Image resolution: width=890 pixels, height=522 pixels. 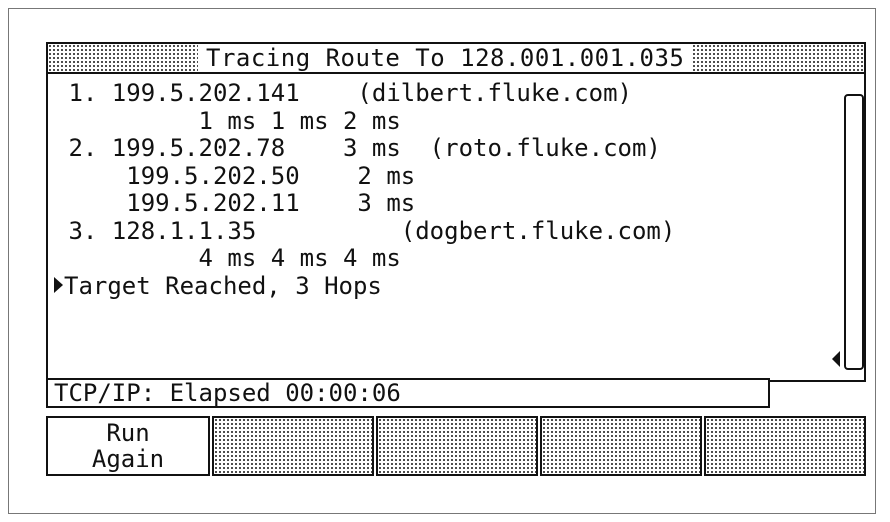 What do you see at coordinates (357, 148) in the screenshot?
I see `trace-line: 2. 199.5.202.78 3 ms (roto.fluke.com)` at bounding box center [357, 148].